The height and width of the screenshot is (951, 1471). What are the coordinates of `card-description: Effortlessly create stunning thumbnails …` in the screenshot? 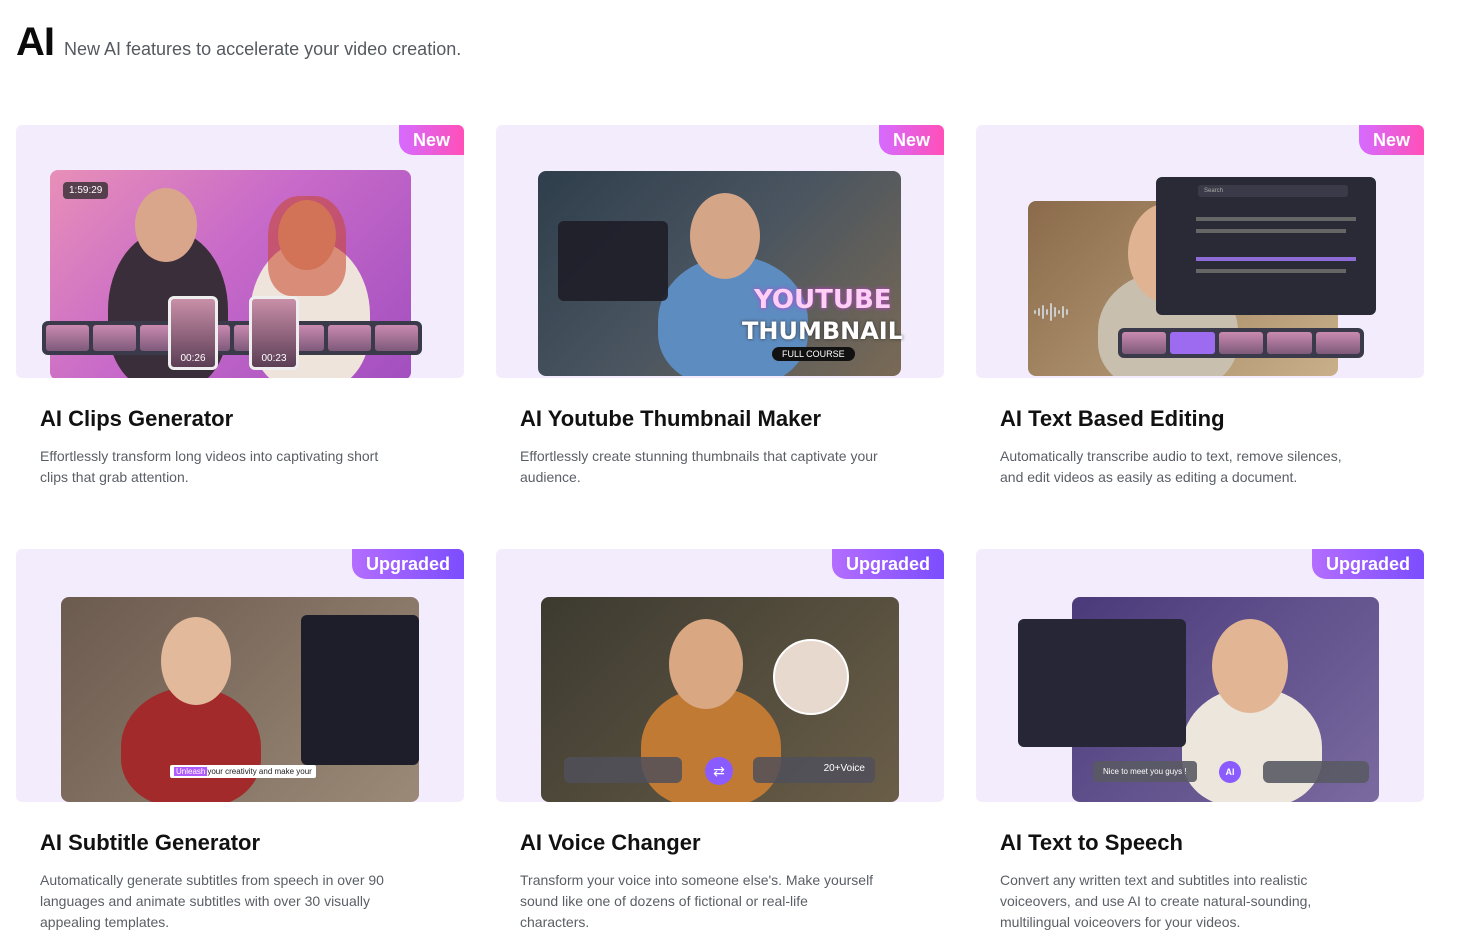 It's located at (699, 466).